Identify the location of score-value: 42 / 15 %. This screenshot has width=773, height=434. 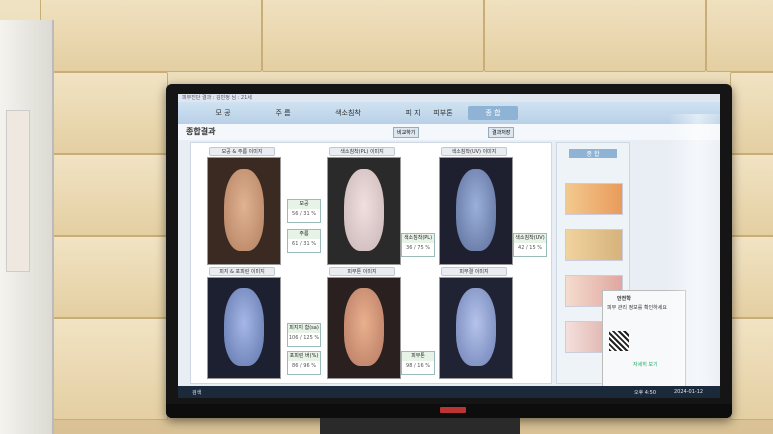
(530, 248).